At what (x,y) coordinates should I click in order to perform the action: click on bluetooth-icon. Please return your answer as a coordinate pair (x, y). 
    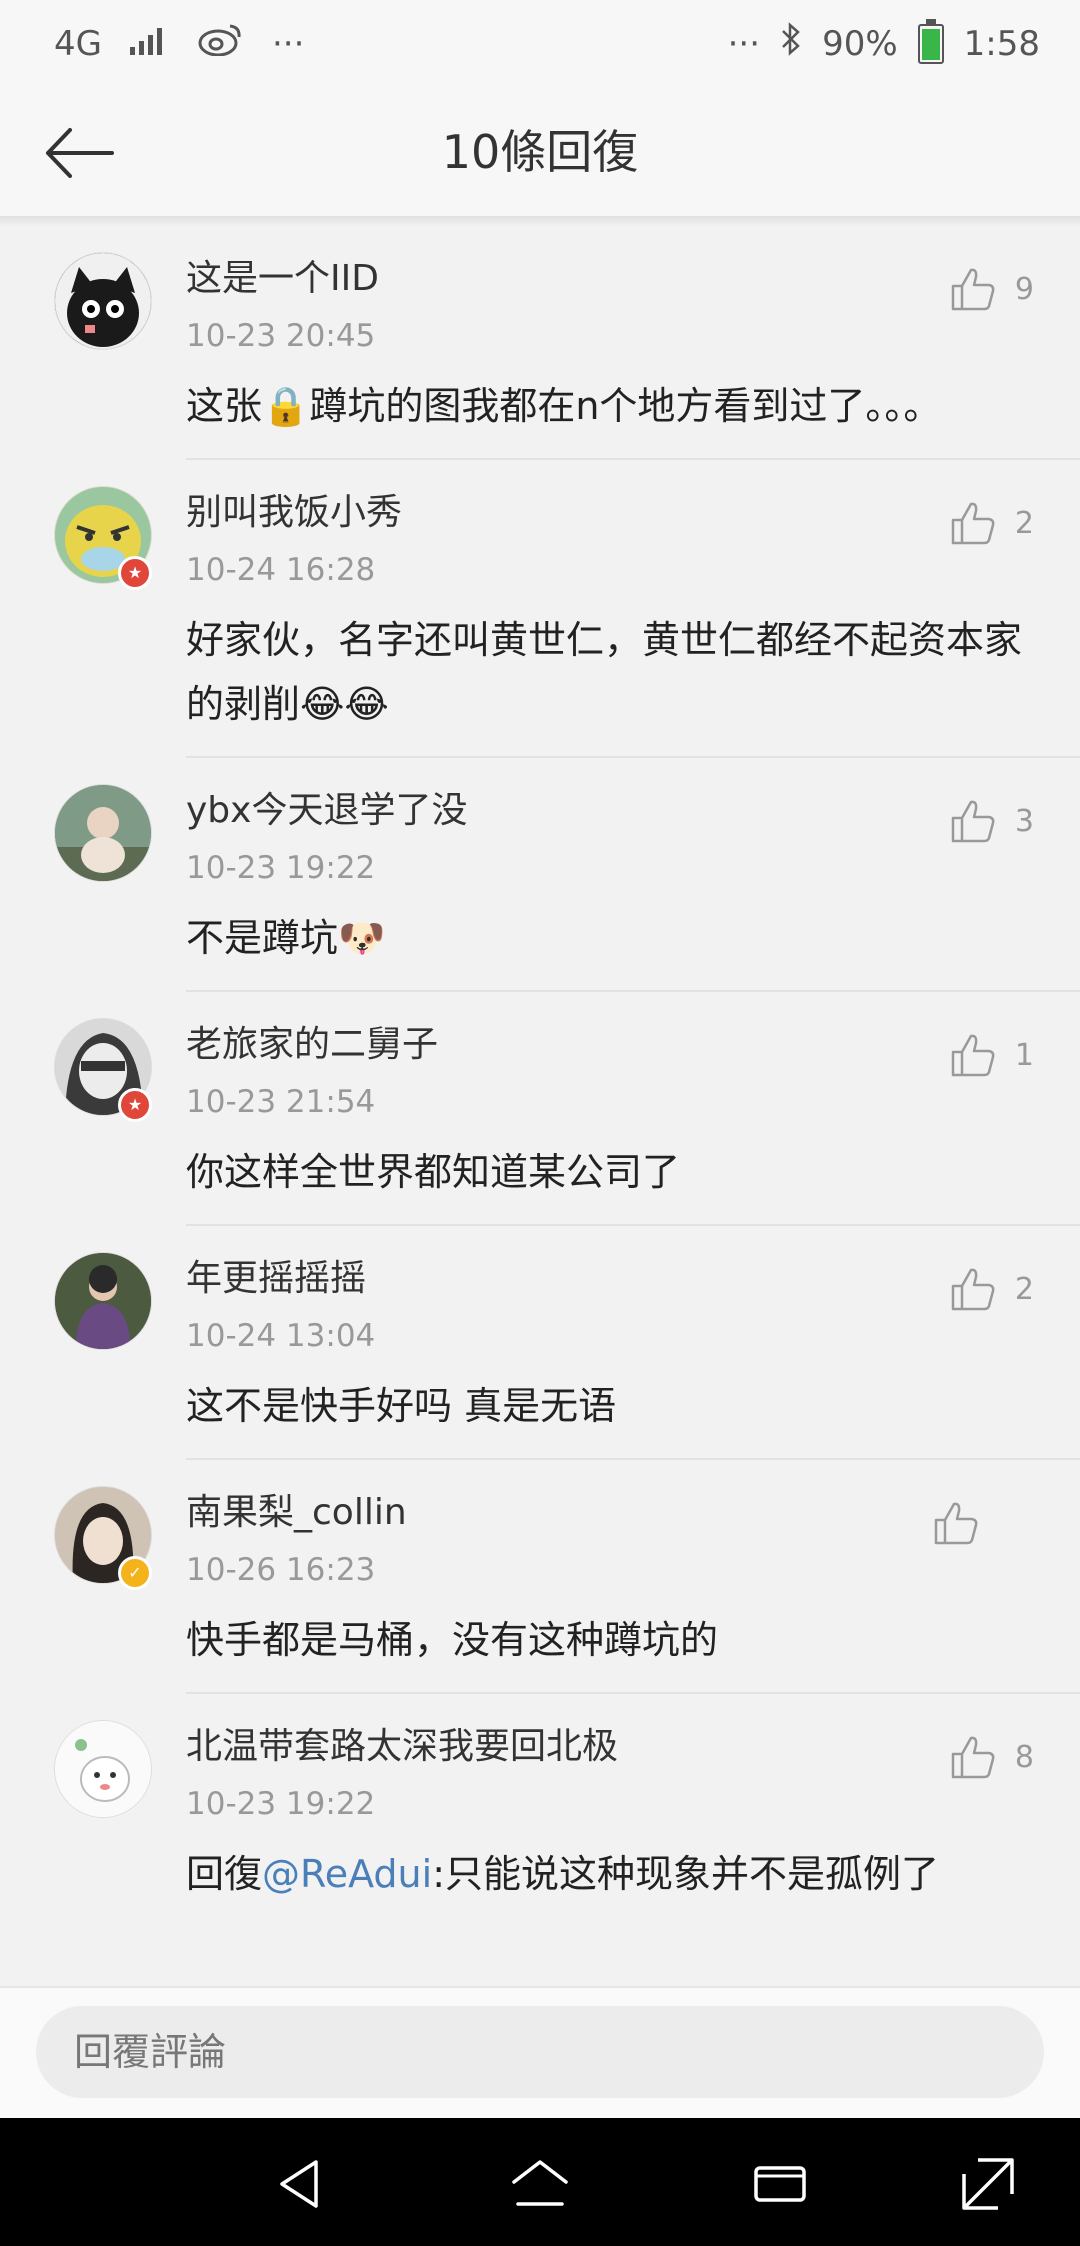
    Looking at the image, I should click on (791, 43).